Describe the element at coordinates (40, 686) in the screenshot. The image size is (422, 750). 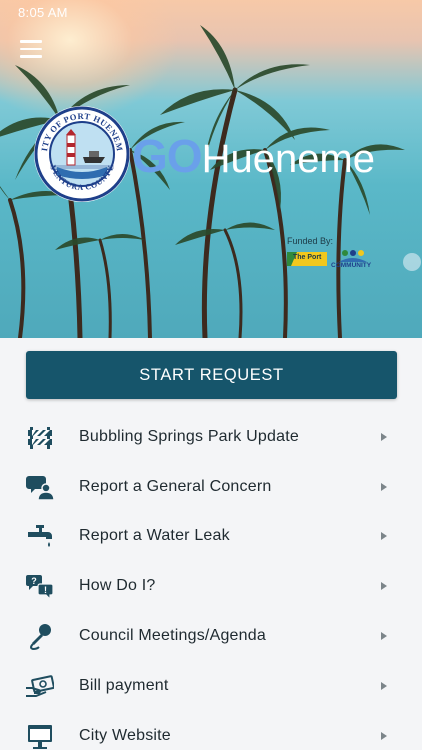
I see `bill-payment-icon` at that location.